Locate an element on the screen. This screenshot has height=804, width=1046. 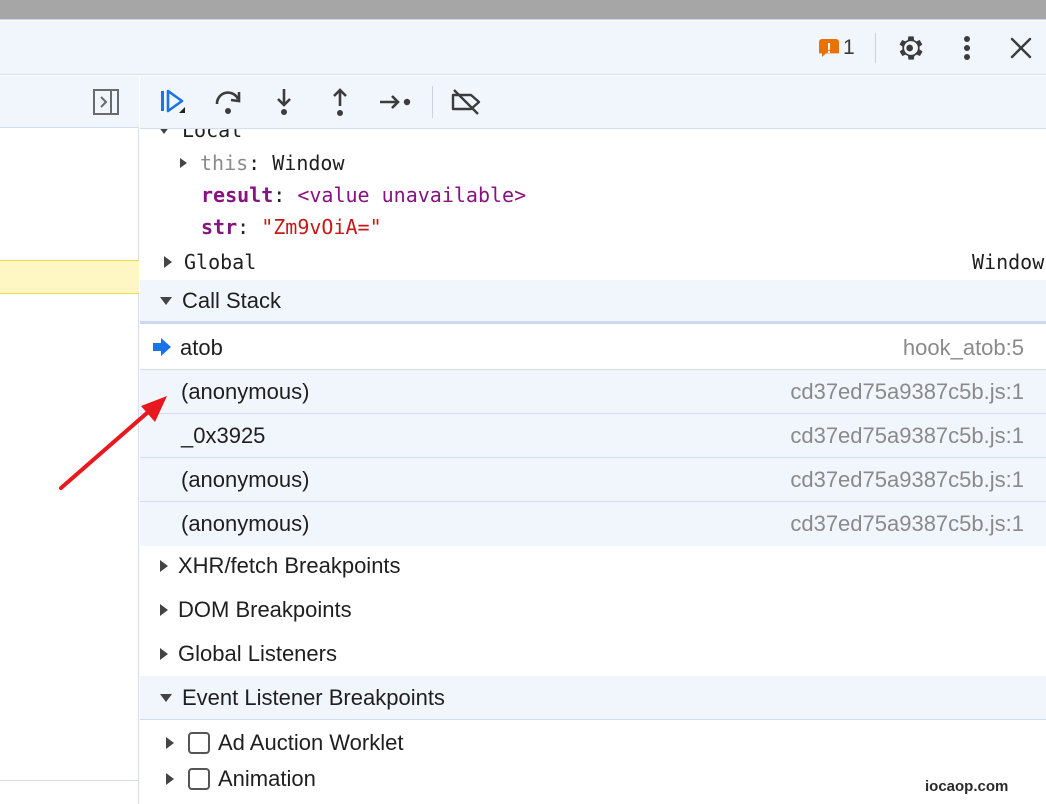
dom-breakpoints-header: DOM Breakpoints is located at coordinates (593, 610).